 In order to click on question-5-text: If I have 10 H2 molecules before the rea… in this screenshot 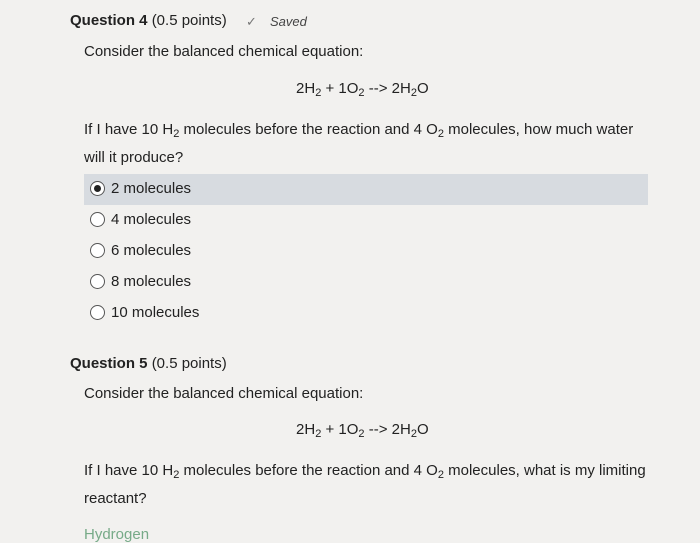, I will do `click(365, 484)`.